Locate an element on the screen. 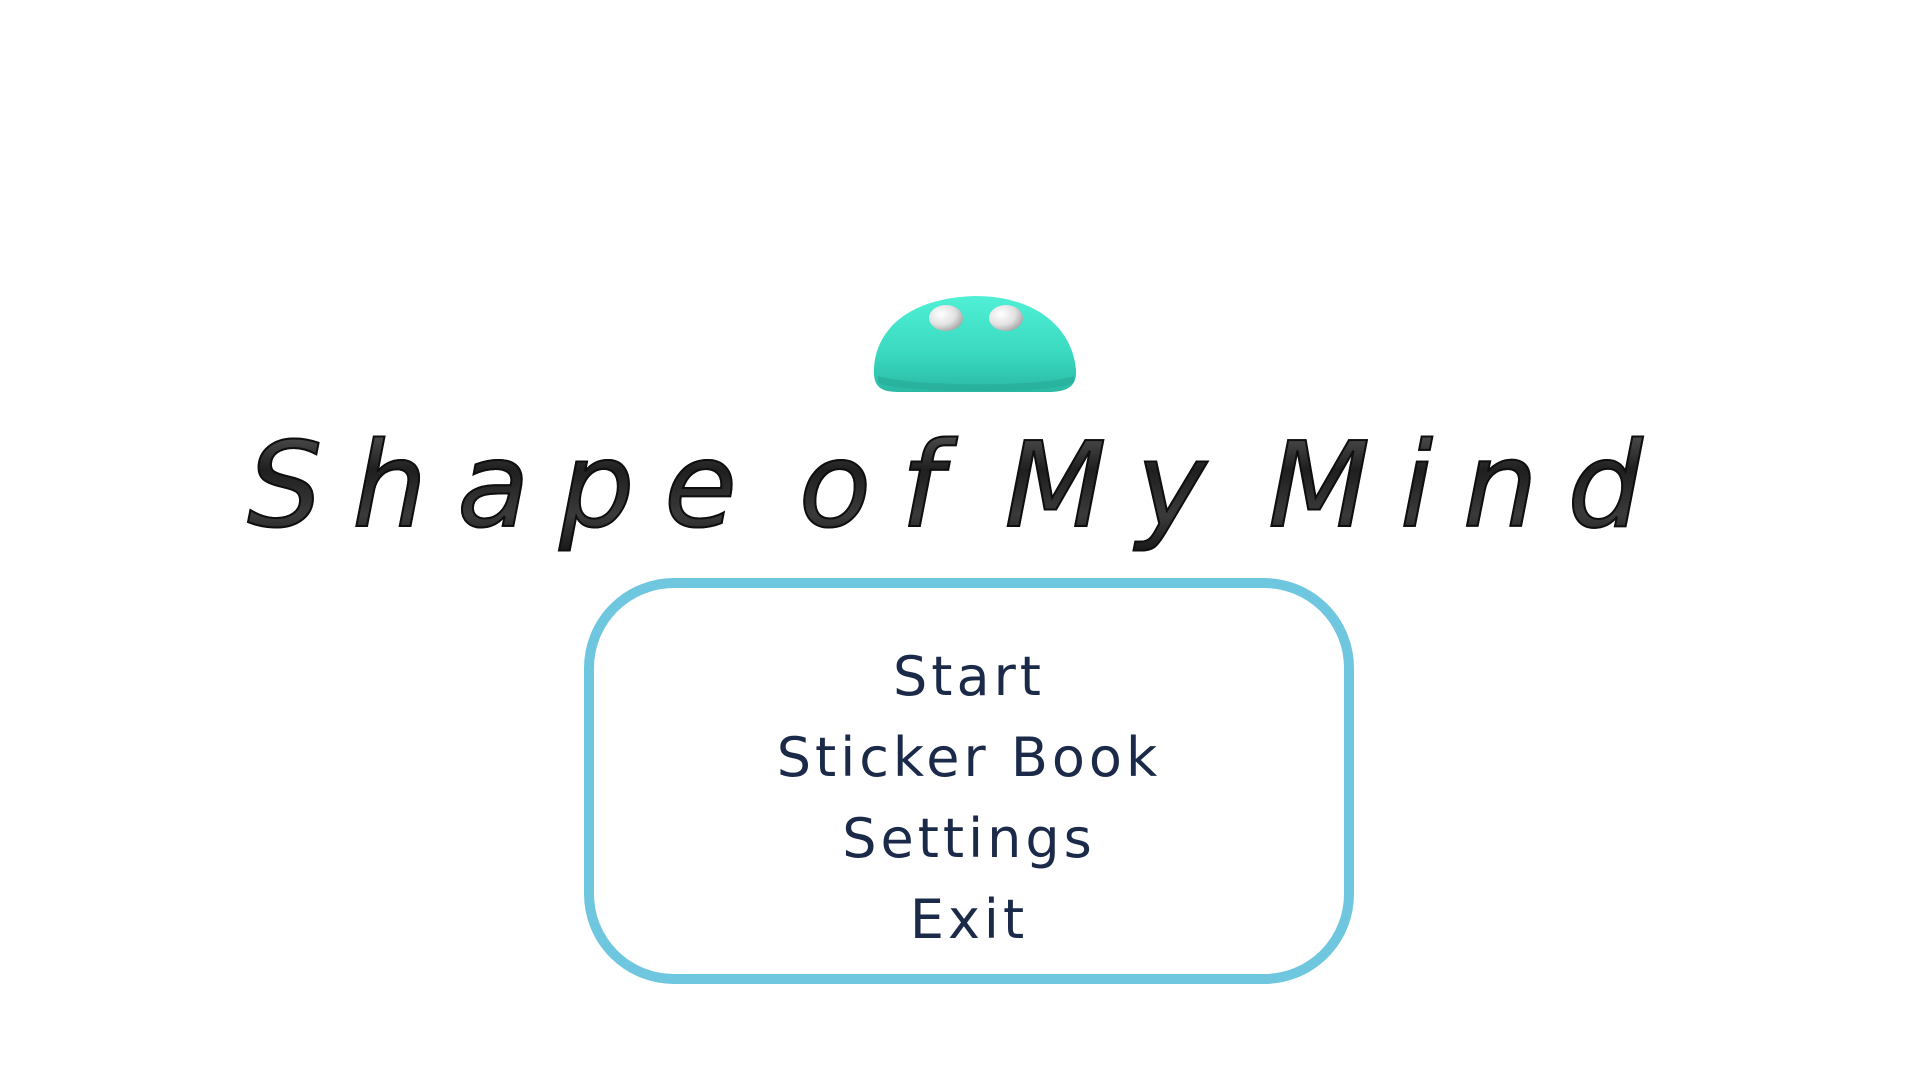  left-eye is located at coordinates (946, 318).